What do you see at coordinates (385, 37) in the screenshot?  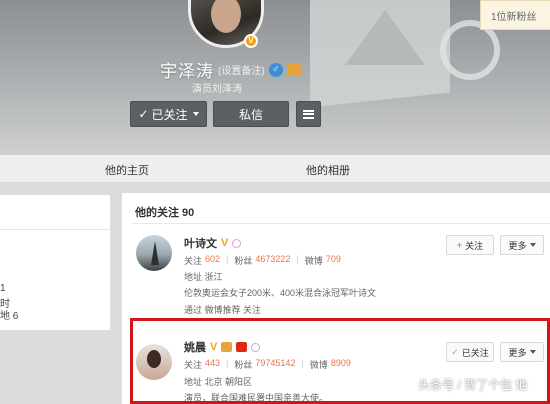 I see `banner-mountain-shape` at bounding box center [385, 37].